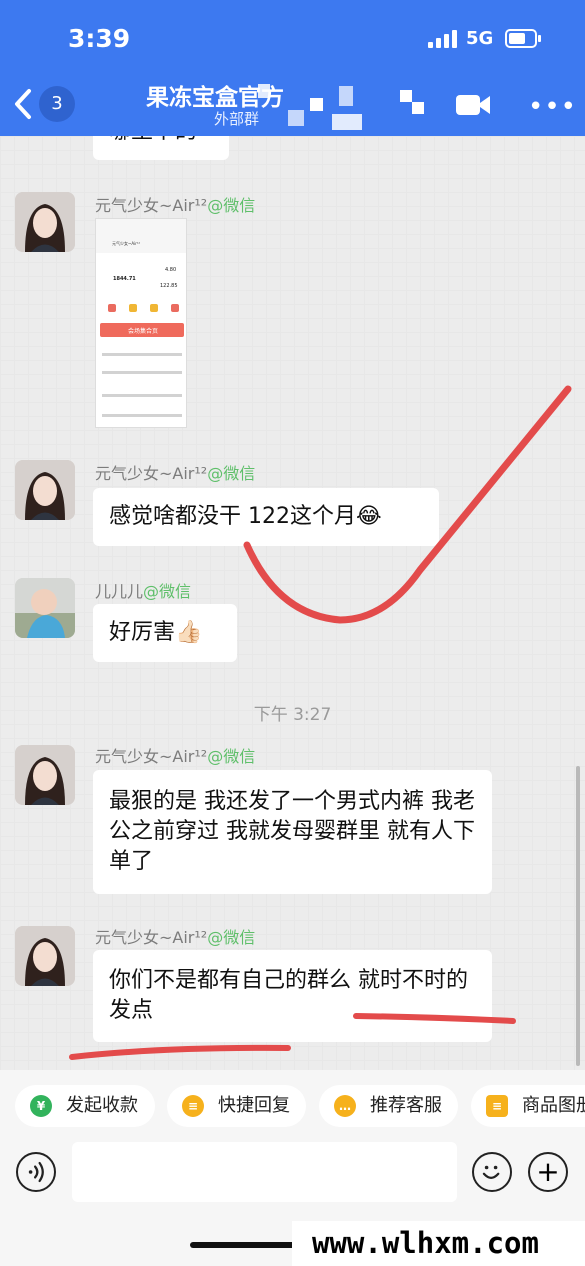 The height and width of the screenshot is (1266, 585). What do you see at coordinates (552, 107) in the screenshot?
I see `more-options-icon: •••` at bounding box center [552, 107].